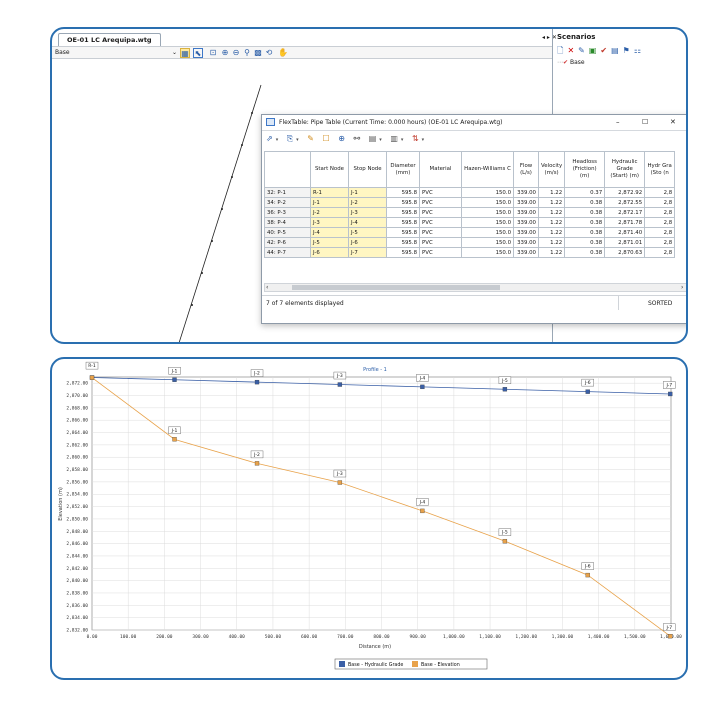  Describe the element at coordinates (571, 62) in the screenshot. I see `scenario-tree-item-base: ⋯✔ Base` at that location.